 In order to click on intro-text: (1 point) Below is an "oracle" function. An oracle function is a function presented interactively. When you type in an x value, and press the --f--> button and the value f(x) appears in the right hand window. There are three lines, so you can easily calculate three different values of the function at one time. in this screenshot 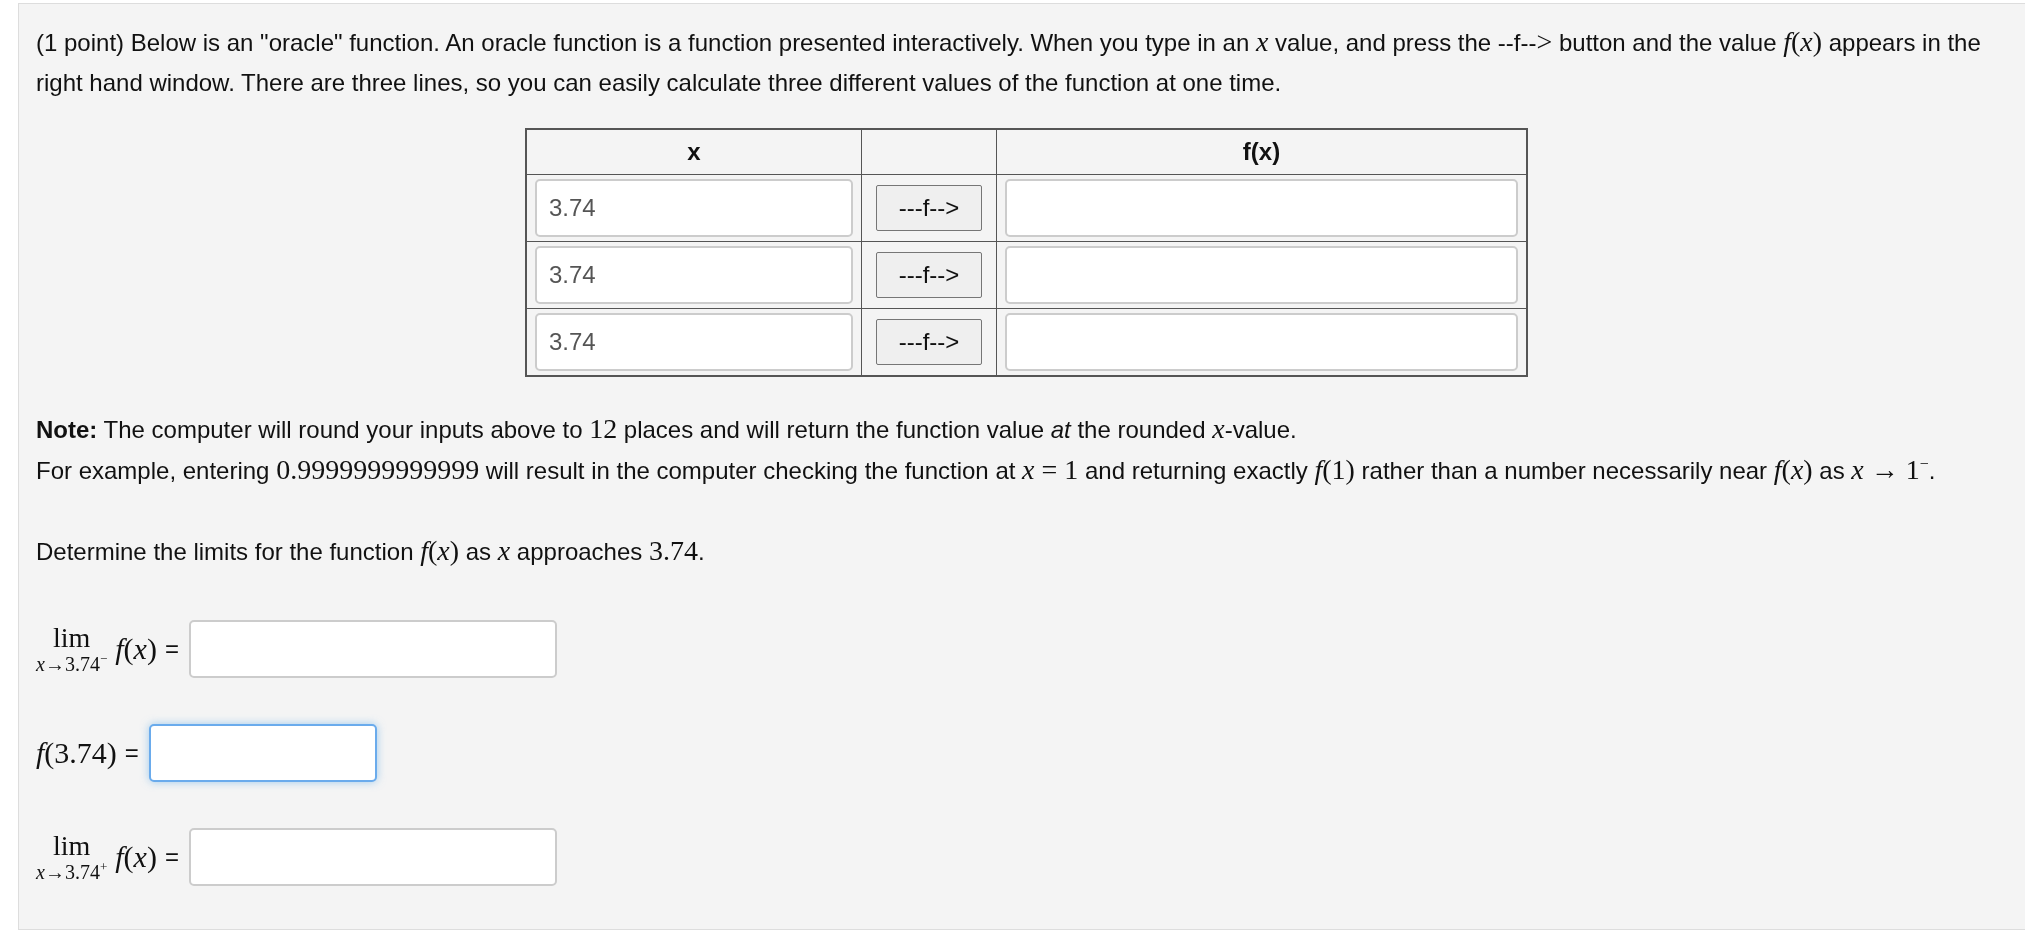, I will do `click(1009, 61)`.